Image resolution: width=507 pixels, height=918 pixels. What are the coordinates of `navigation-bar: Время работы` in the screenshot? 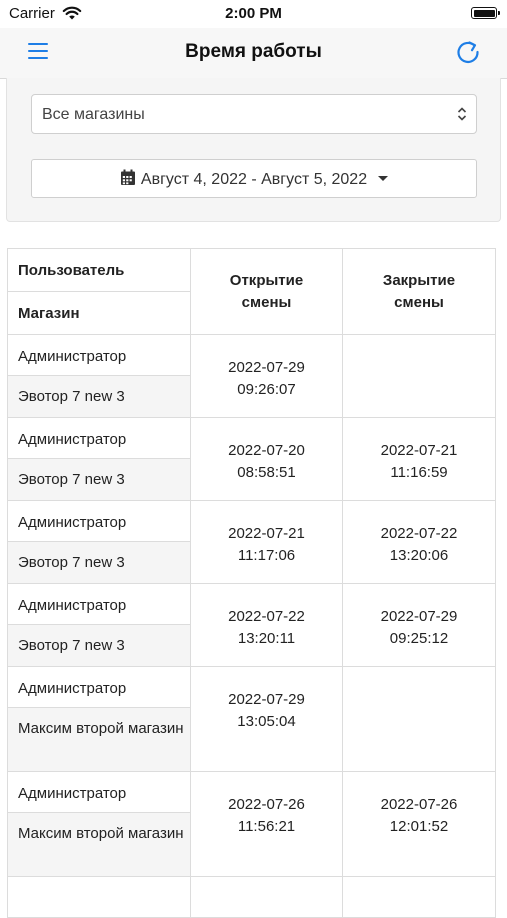 It's located at (253, 53).